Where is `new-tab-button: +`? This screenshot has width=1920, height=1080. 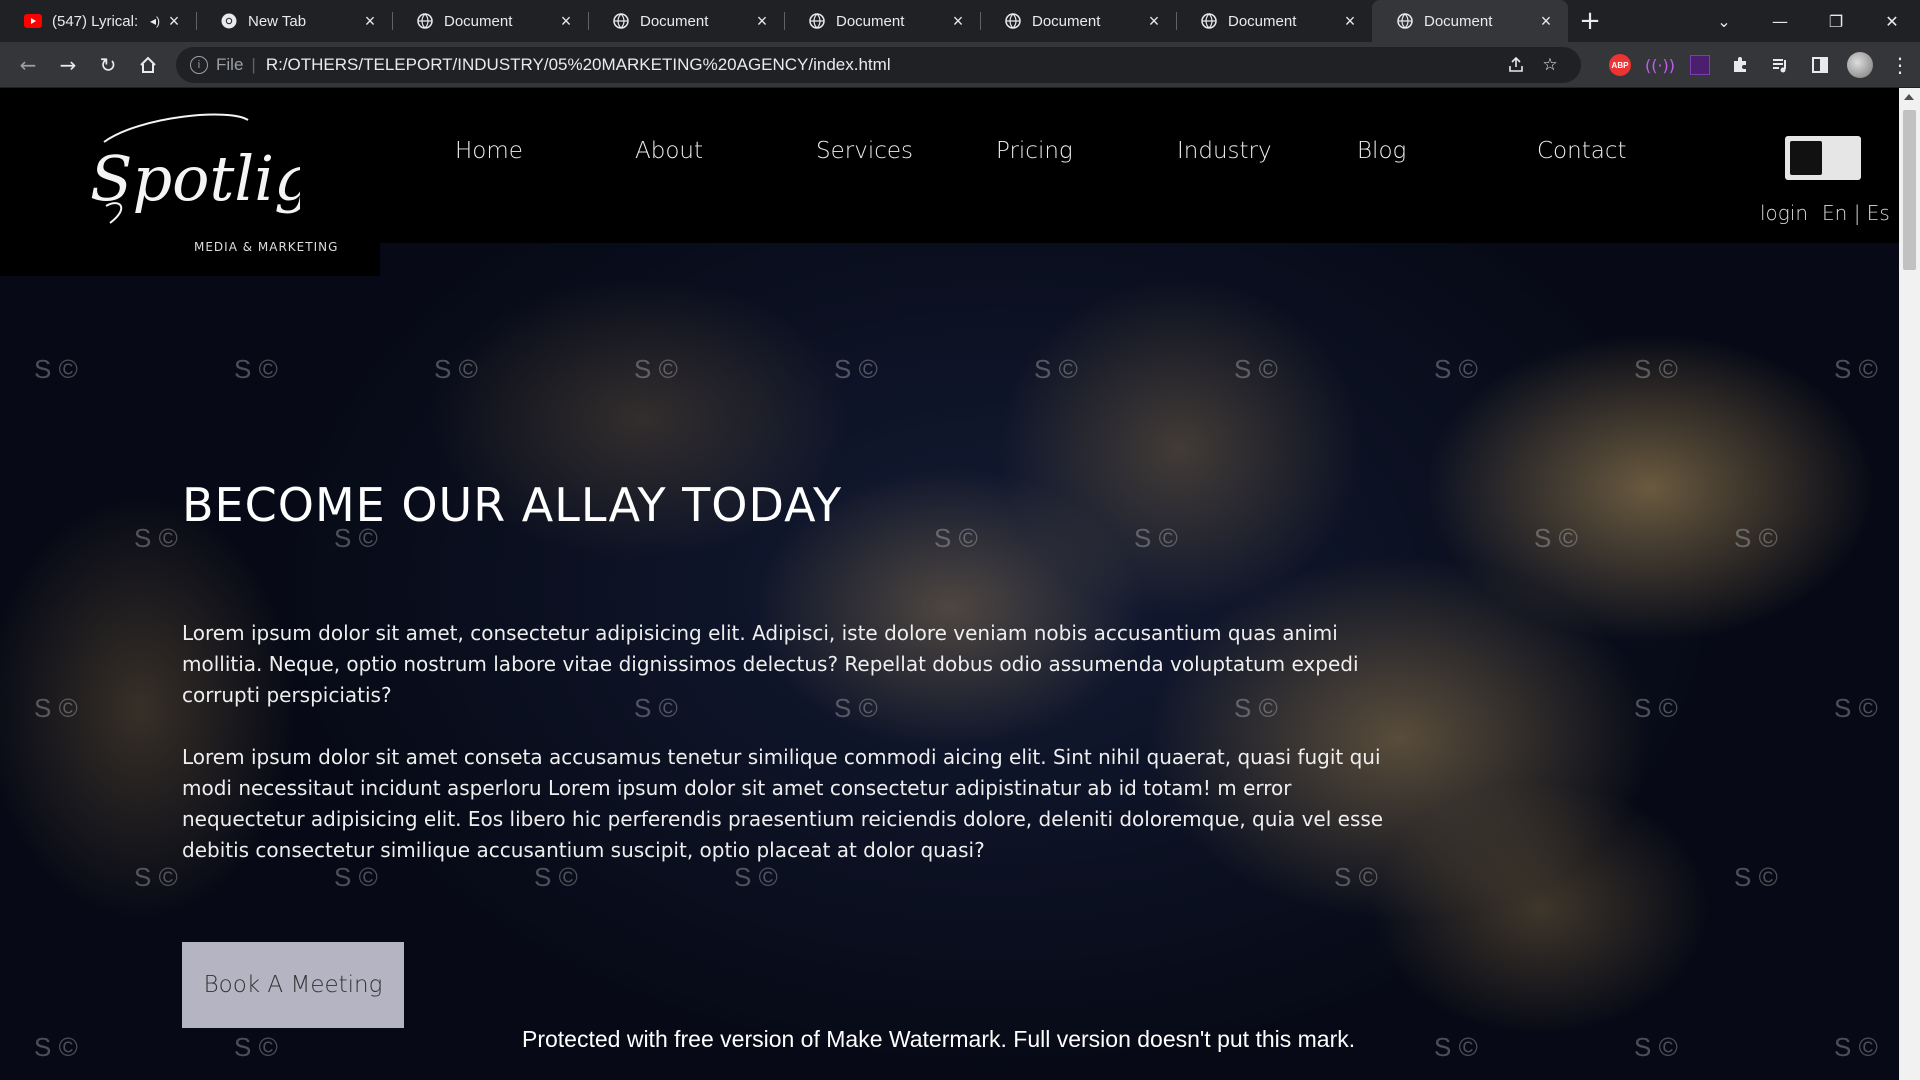 new-tab-button: + is located at coordinates (1590, 21).